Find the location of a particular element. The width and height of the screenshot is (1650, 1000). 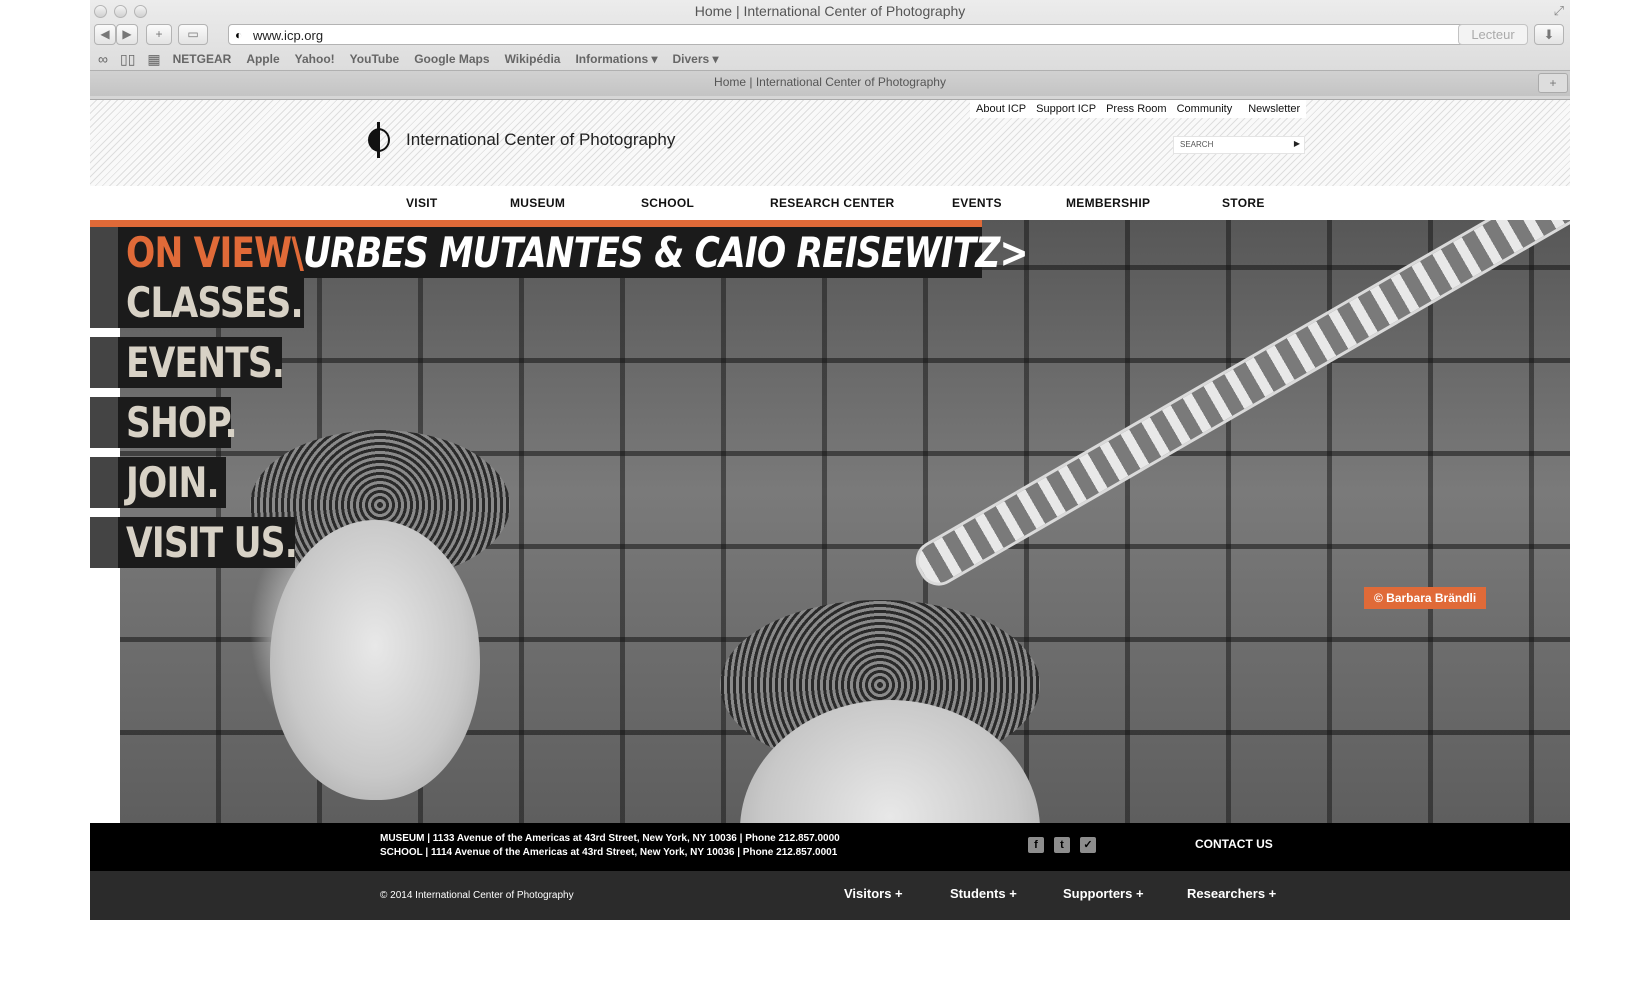

bookmark-folder-informations: Informations ▾ is located at coordinates (616, 59).